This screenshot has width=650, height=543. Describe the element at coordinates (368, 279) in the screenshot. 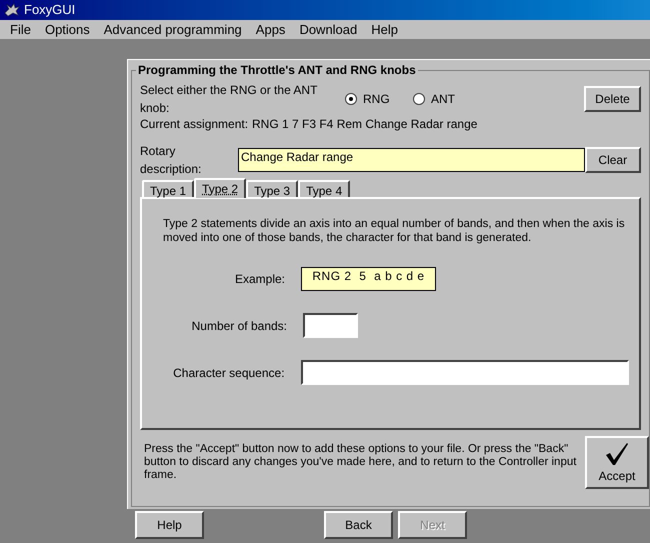

I see `example-box: RNG 2 5 a b c d e` at that location.